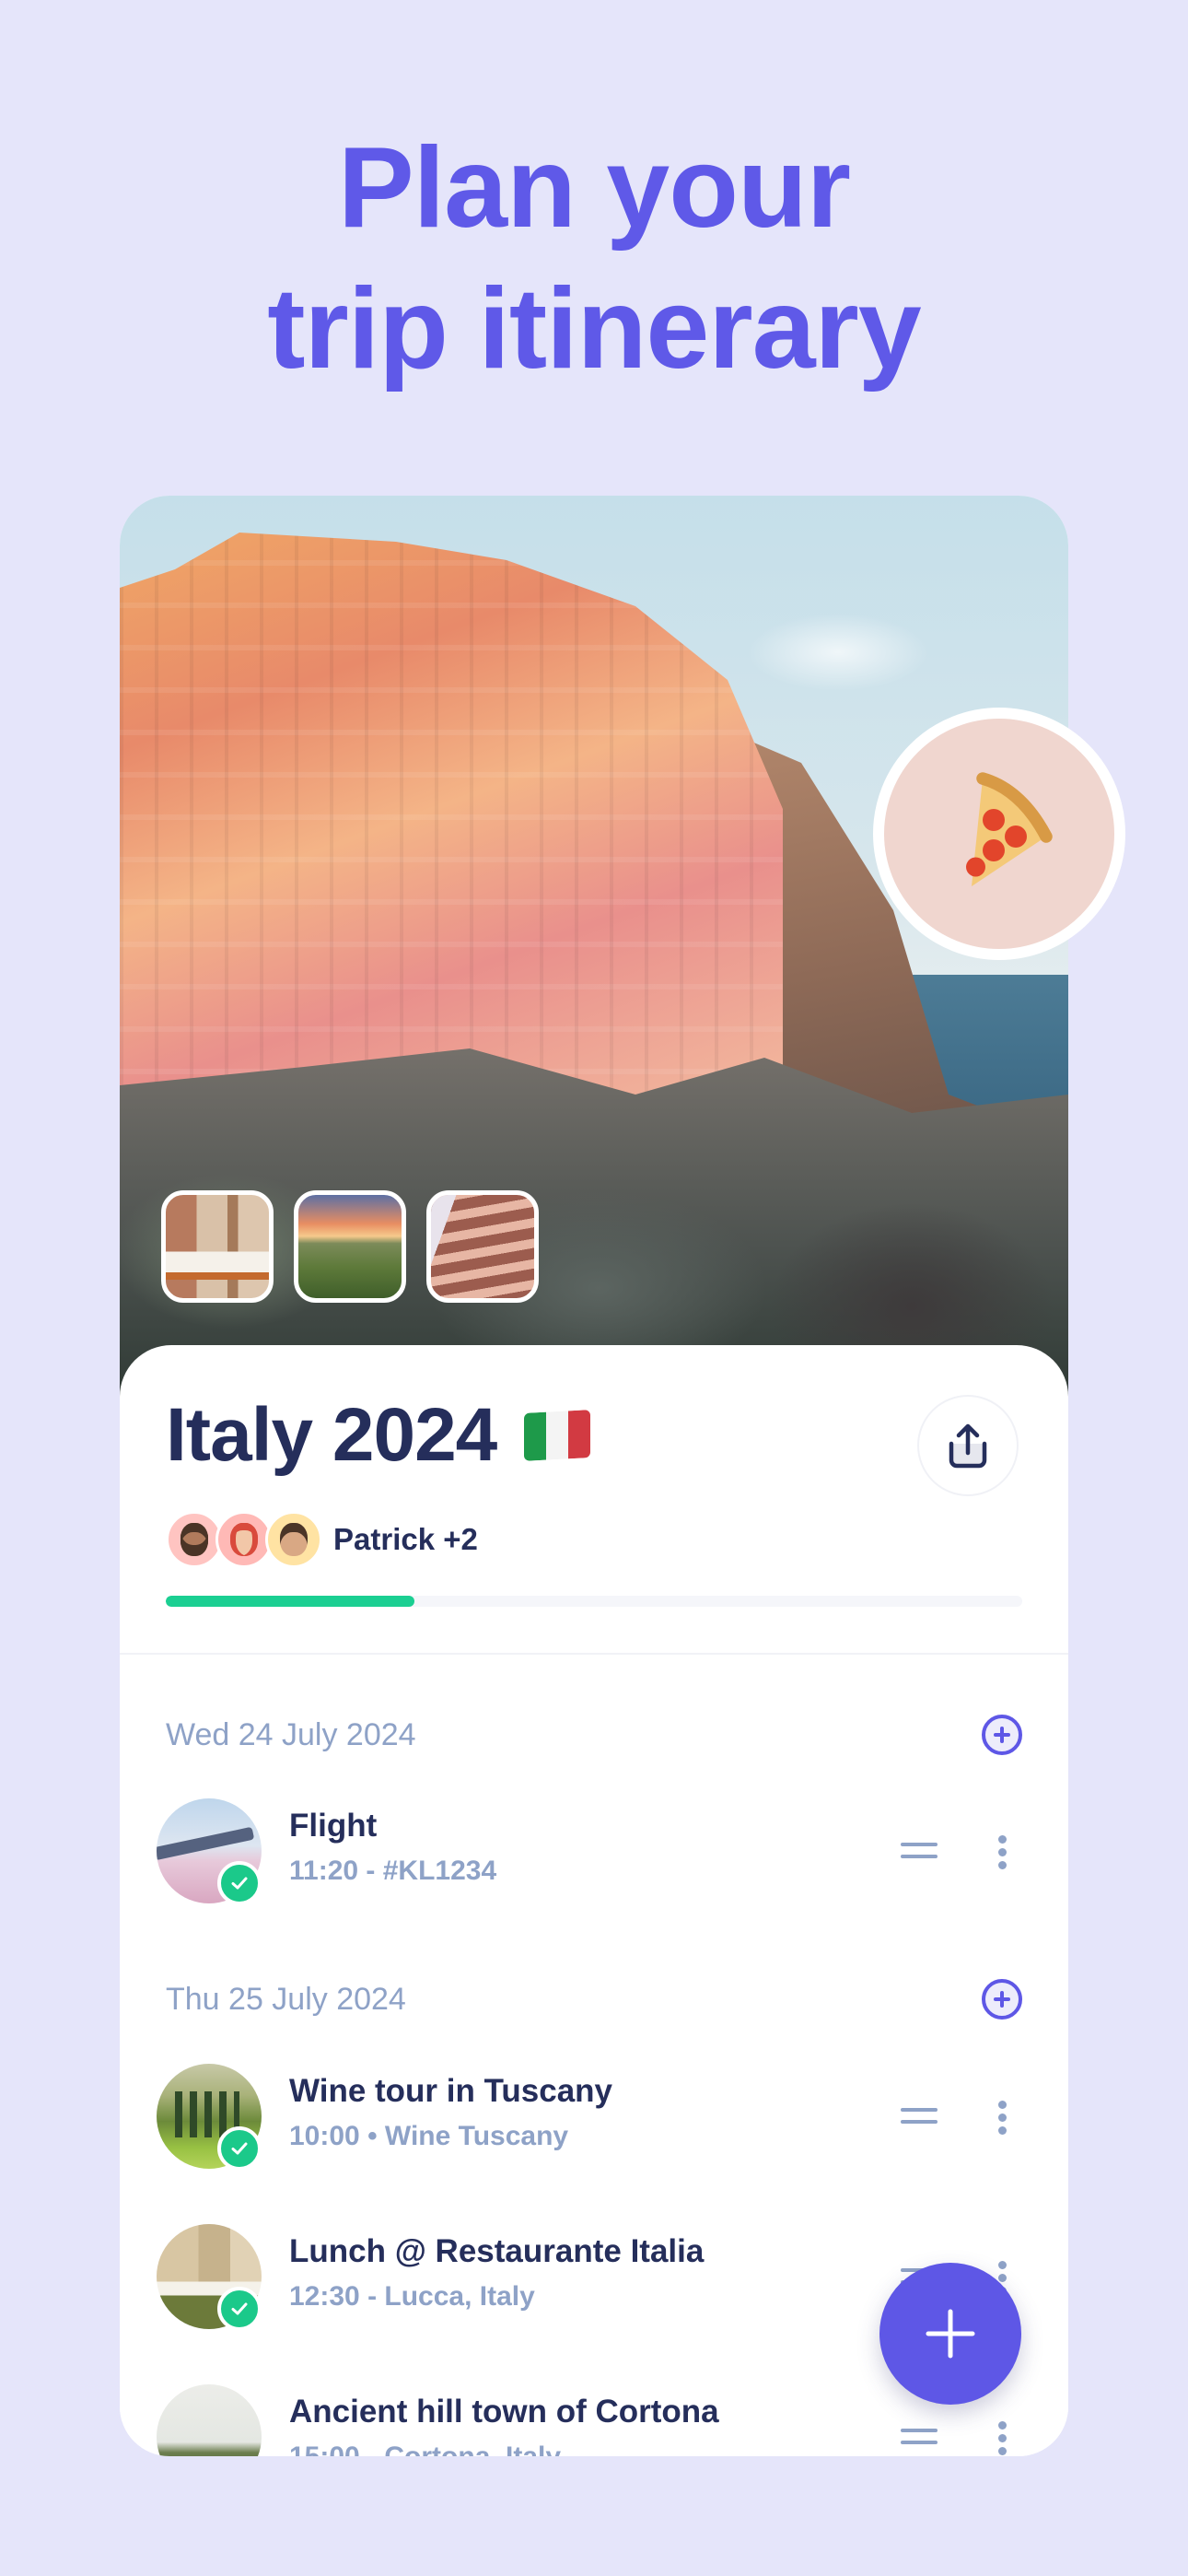 The height and width of the screenshot is (2576, 1188). I want to click on day-header: Wed 24 July 2024, so click(594, 1735).